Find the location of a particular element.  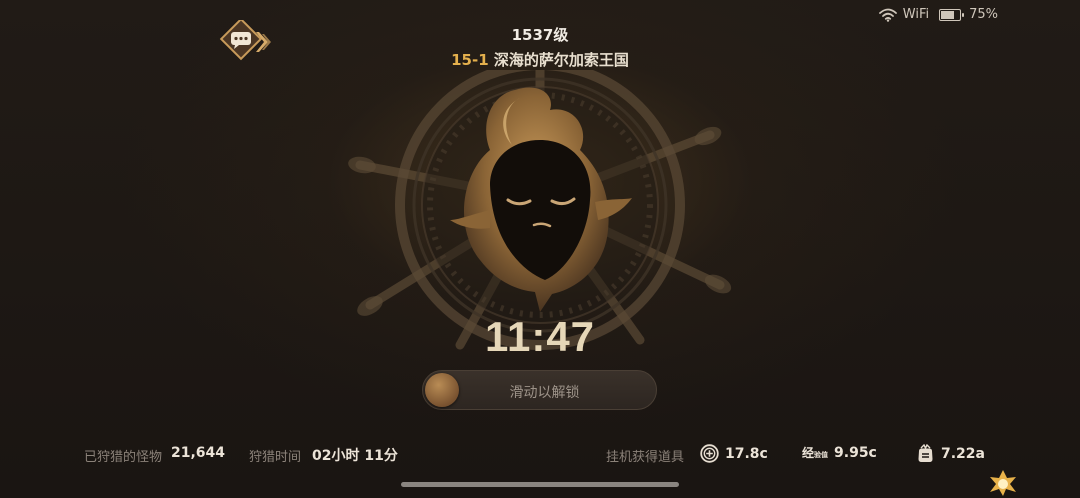

battery-status: 75% is located at coordinates (968, 14).